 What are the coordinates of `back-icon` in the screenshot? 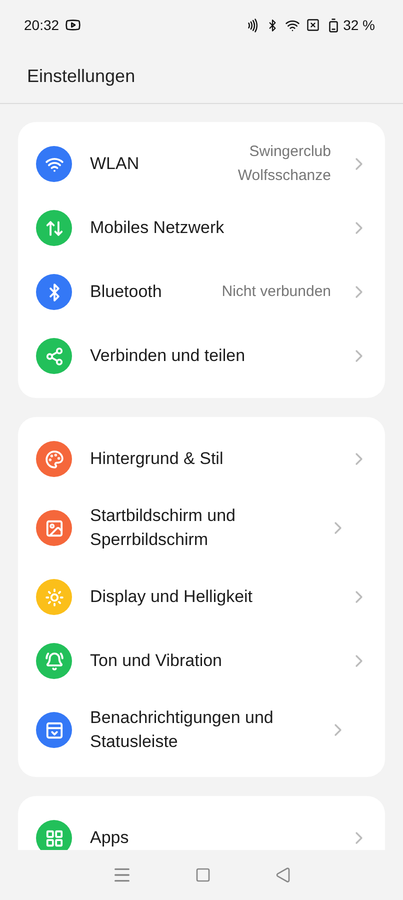 It's located at (283, 875).